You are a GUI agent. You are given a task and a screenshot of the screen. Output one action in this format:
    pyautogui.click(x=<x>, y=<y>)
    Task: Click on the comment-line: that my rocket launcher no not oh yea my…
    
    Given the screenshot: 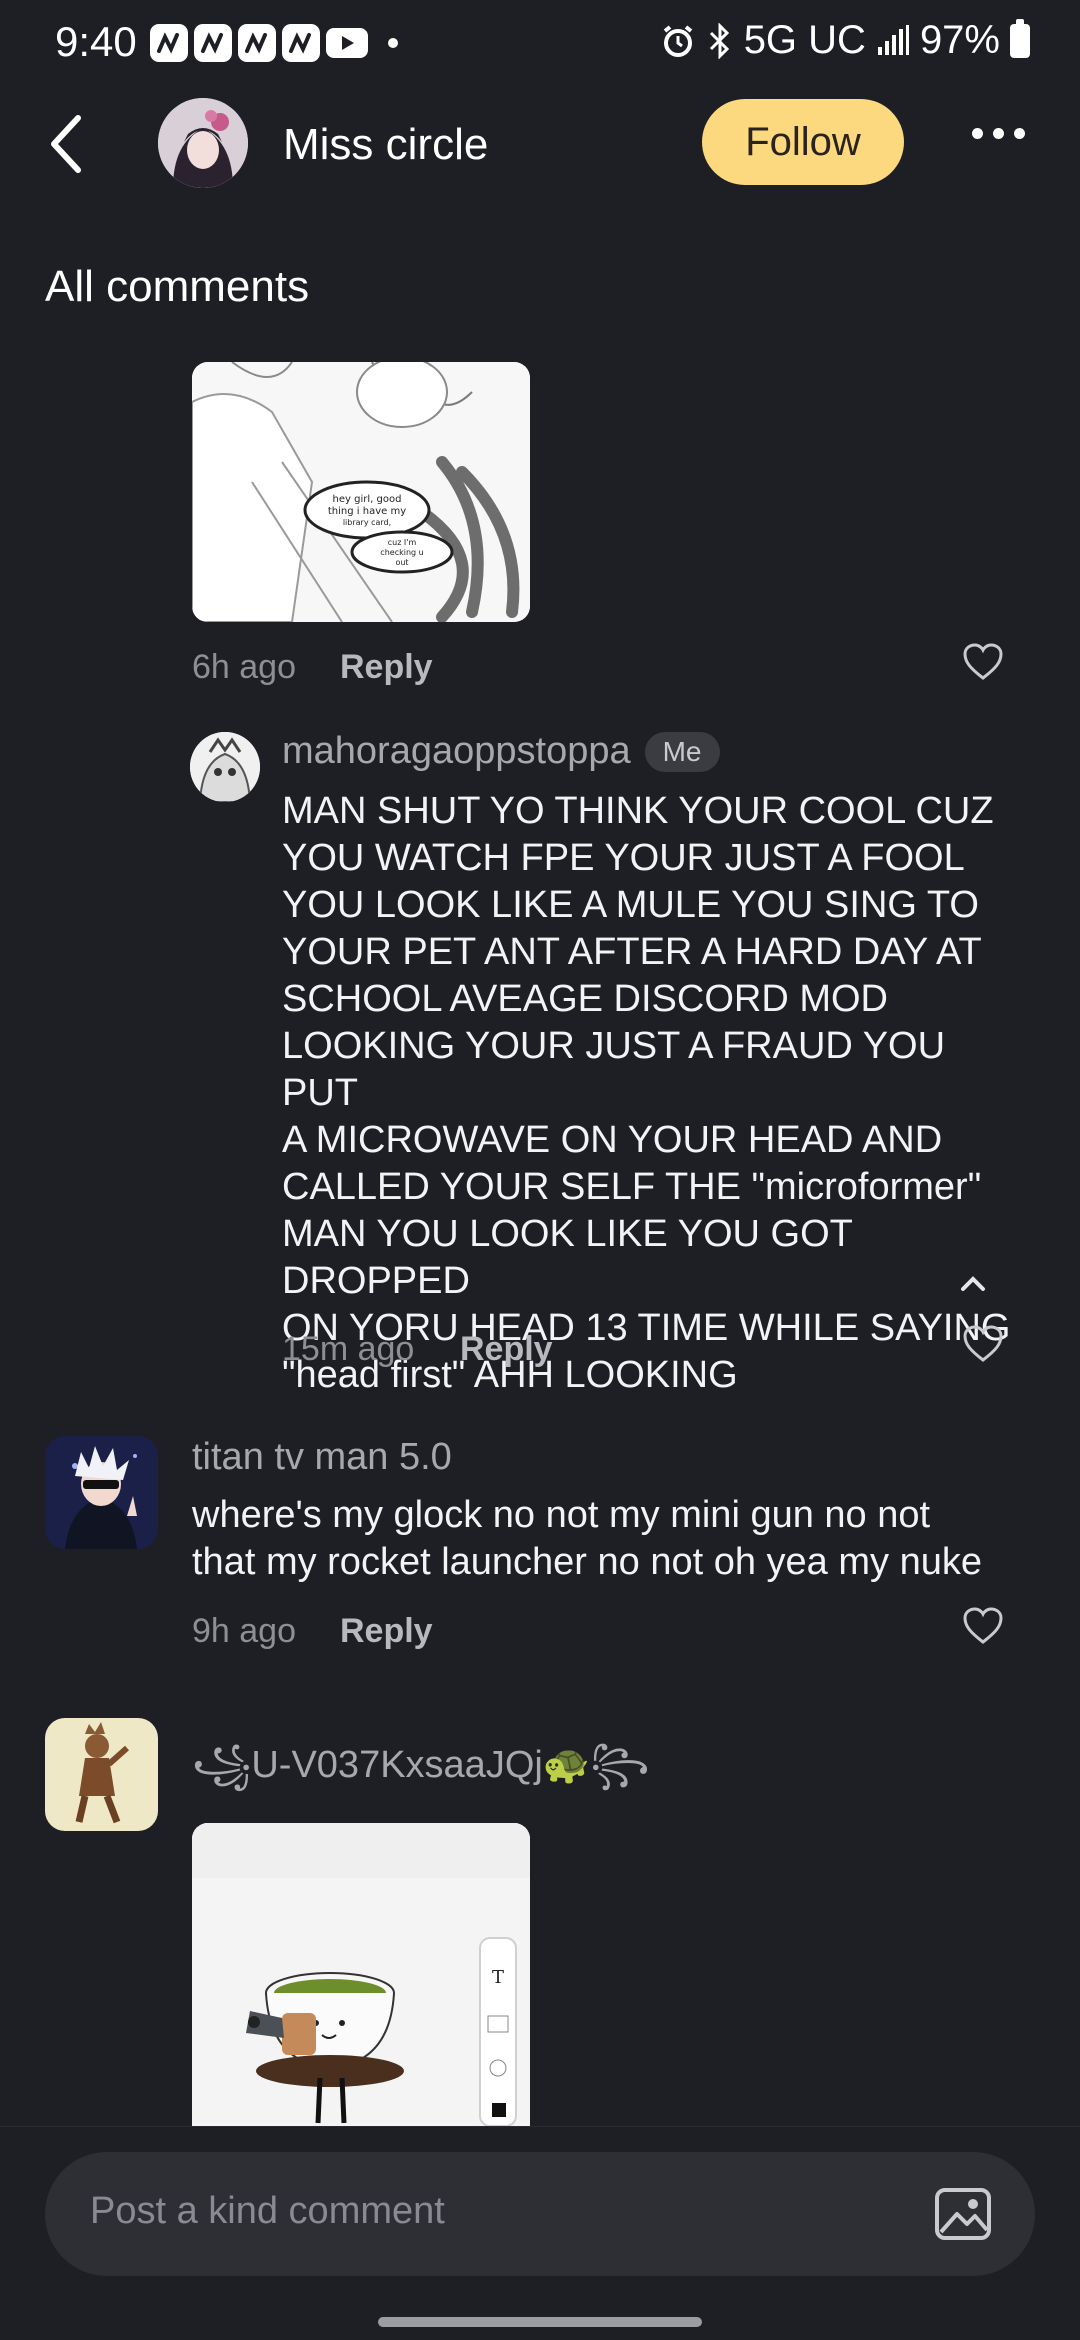 What is the action you would take?
    pyautogui.click(x=587, y=1562)
    